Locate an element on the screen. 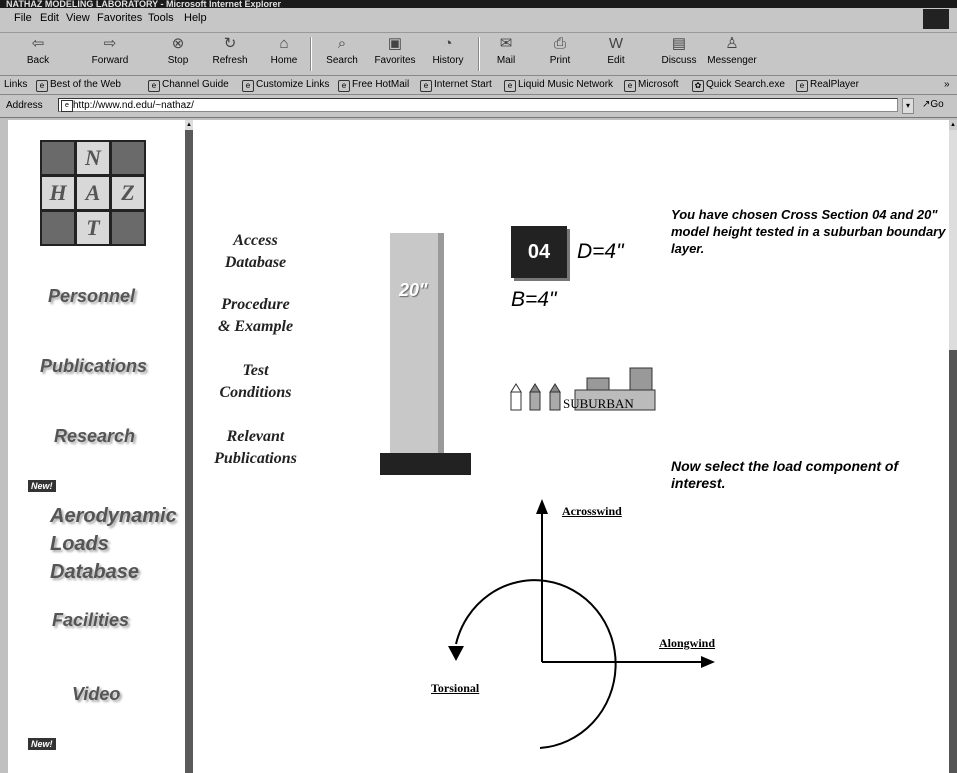  search-icon: ⌕ is located at coordinates (342, 43).